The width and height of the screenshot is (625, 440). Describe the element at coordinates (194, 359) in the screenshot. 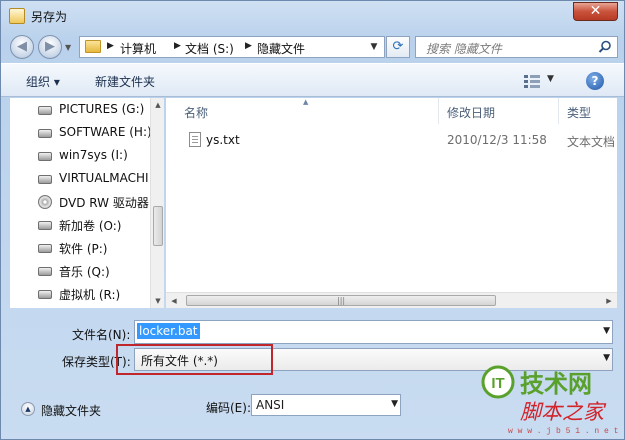

I see `highlight-annotation` at that location.